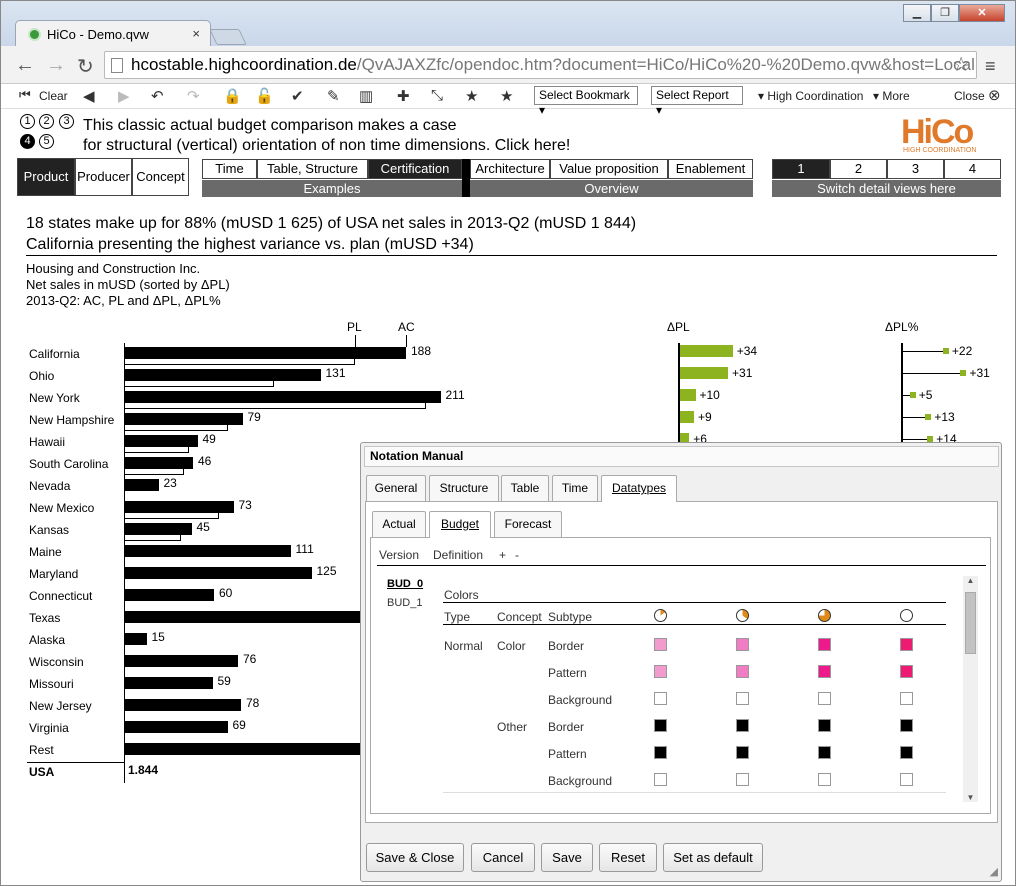 The width and height of the screenshot is (1016, 886). I want to click on chart-icon: ▥, so click(366, 96).